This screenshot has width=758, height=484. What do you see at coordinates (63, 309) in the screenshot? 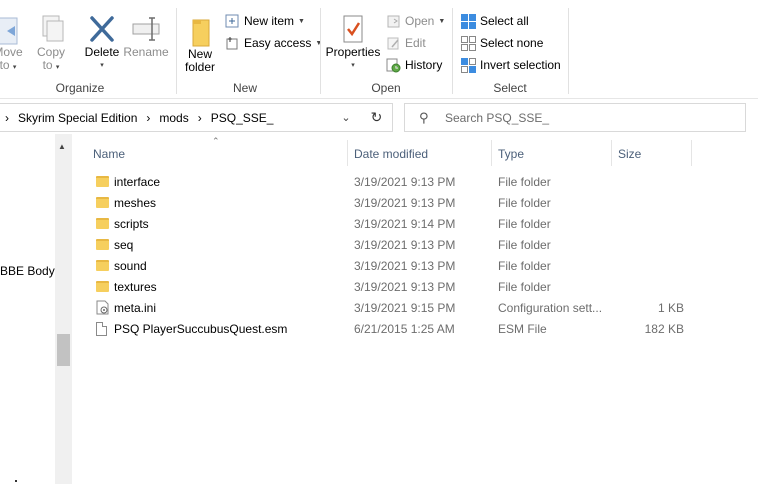
I see `nav-scrollbar: ▲` at bounding box center [63, 309].